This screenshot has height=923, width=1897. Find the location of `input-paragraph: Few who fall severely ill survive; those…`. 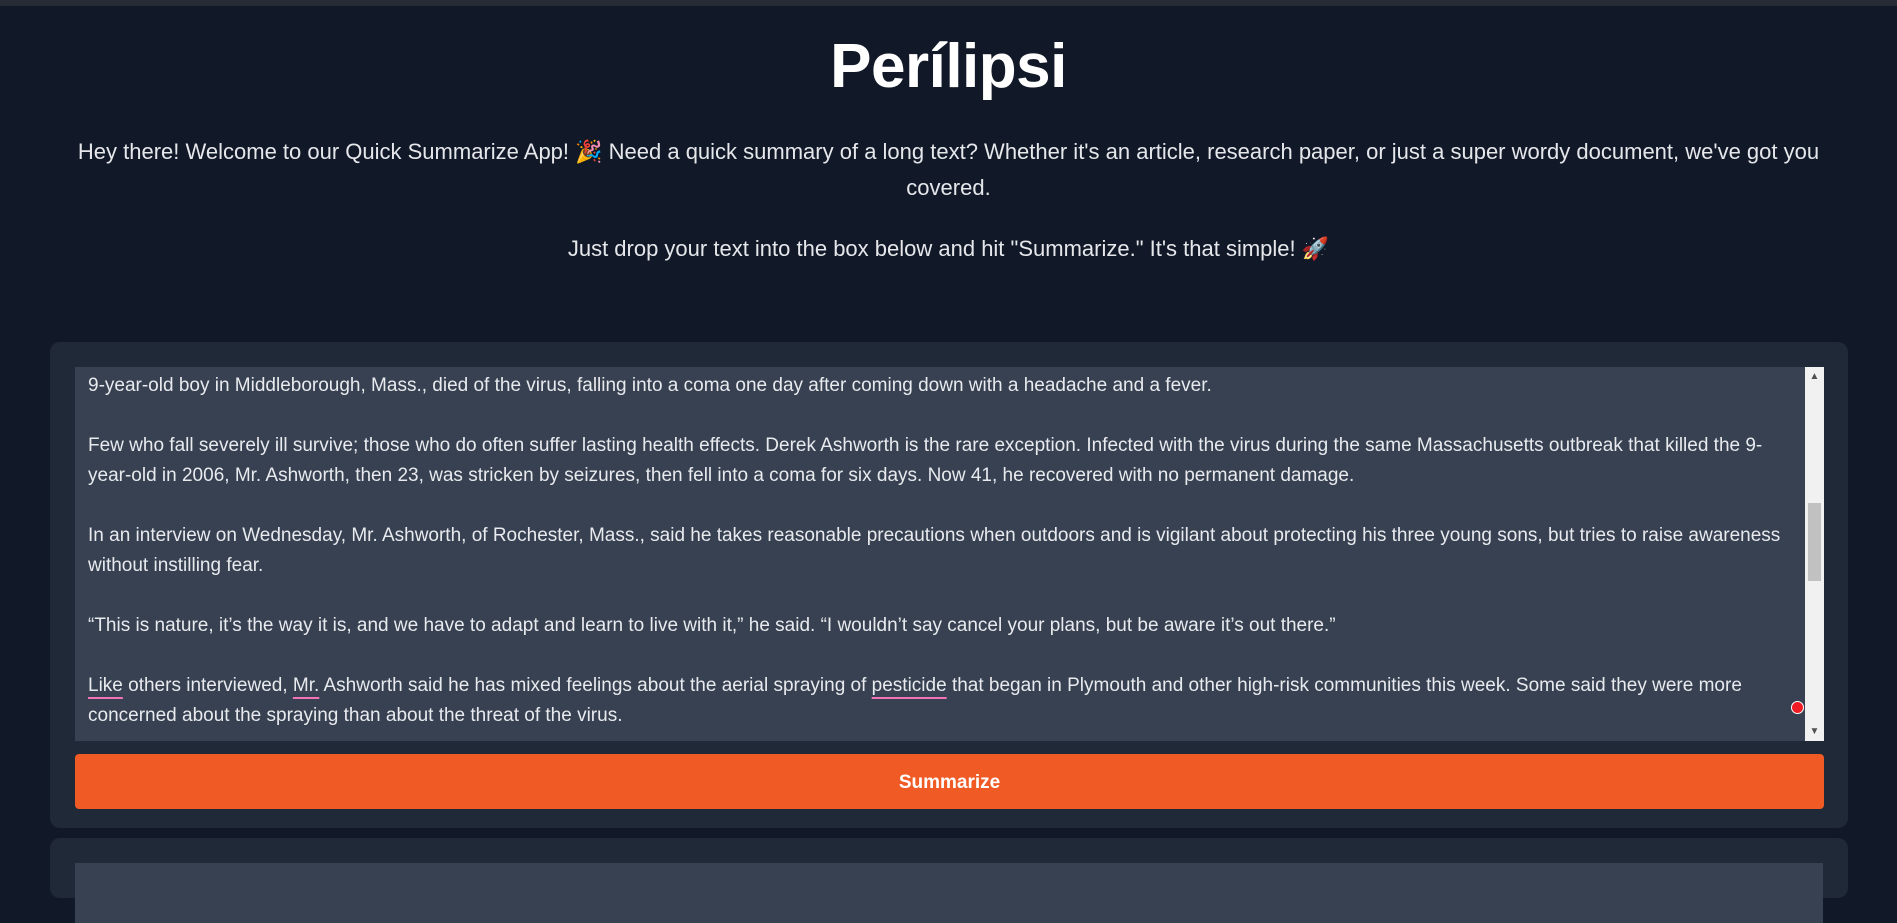

input-paragraph: Few who fall severely ill survive; those… is located at coordinates (925, 460).